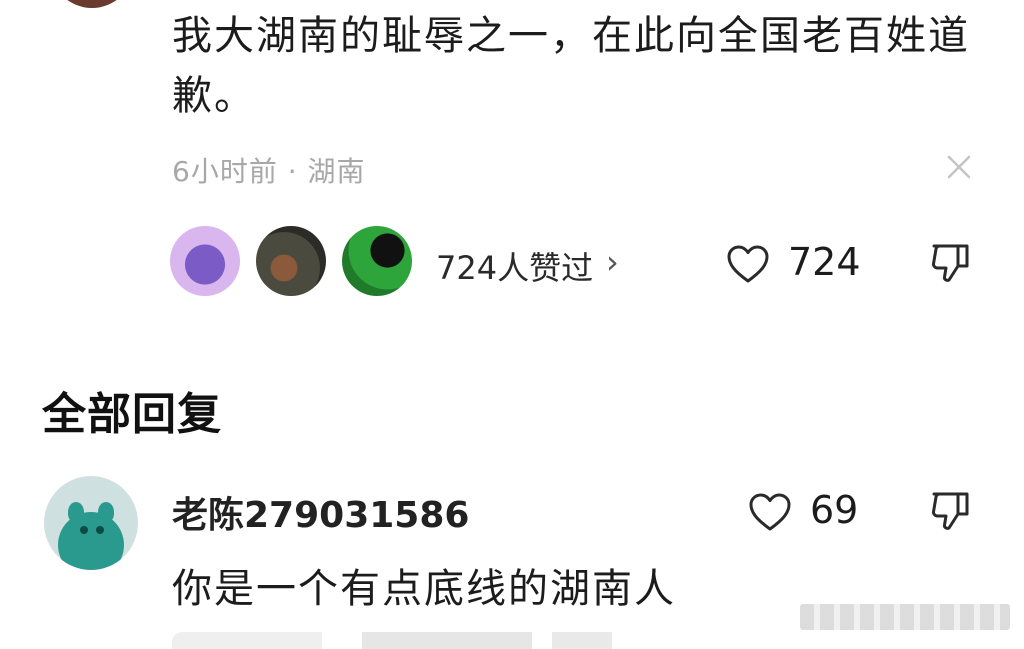 The height and width of the screenshot is (649, 1024). What do you see at coordinates (320, 512) in the screenshot?
I see `reply-username: 老陈279031586` at bounding box center [320, 512].